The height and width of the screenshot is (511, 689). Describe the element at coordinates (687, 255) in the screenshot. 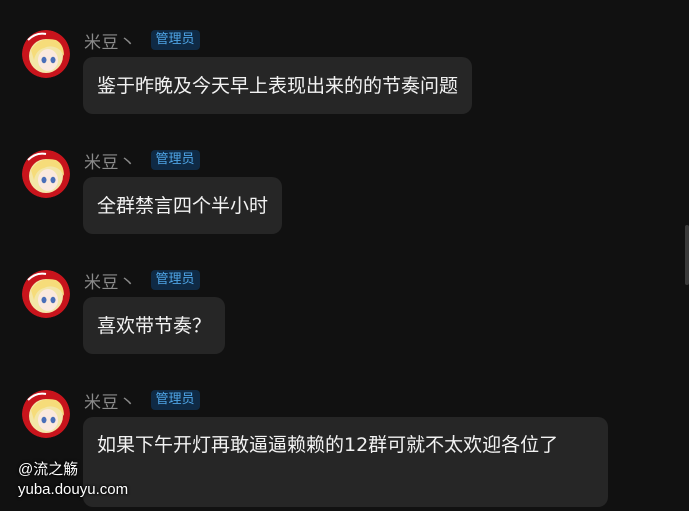

I see `scrollbar` at that location.